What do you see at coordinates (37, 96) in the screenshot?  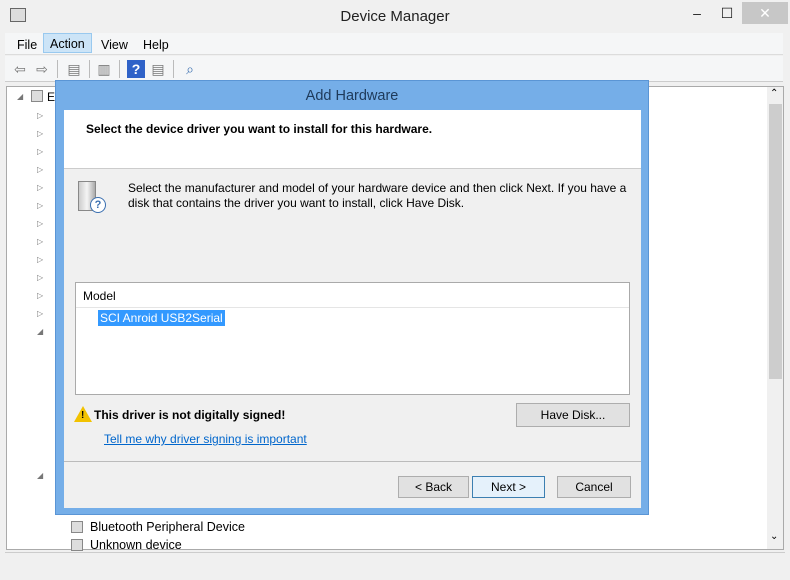 I see `computer-icon` at bounding box center [37, 96].